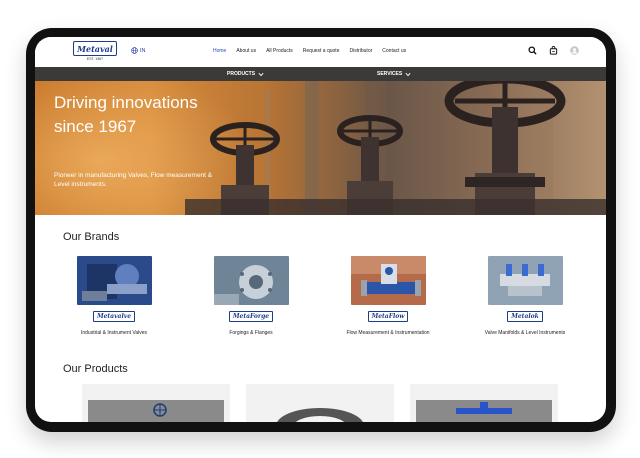 The image size is (640, 458). What do you see at coordinates (360, 51) in the screenshot?
I see `nav-distributor: Distributor` at bounding box center [360, 51].